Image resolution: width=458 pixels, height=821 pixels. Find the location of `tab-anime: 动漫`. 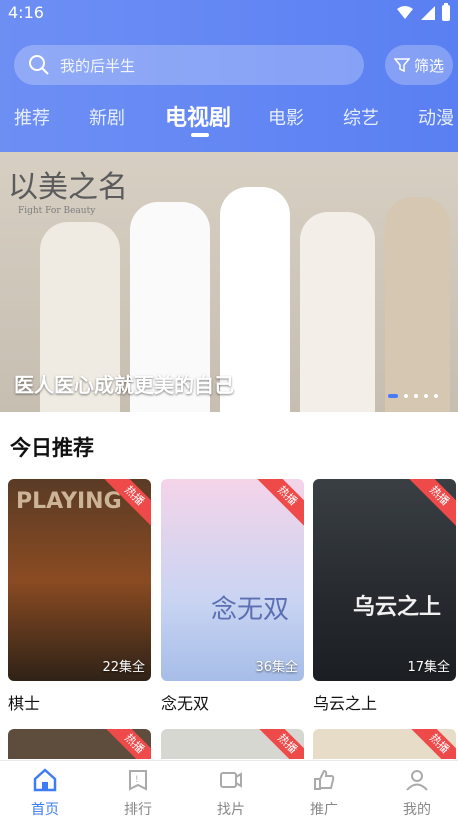

tab-anime: 动漫 is located at coordinates (436, 117).